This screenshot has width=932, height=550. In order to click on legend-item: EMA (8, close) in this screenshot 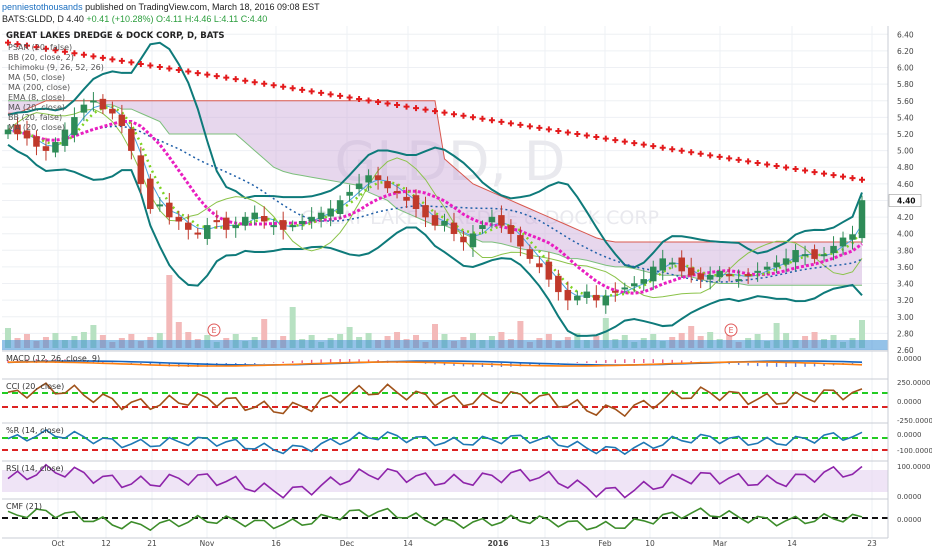, I will do `click(36, 97)`.